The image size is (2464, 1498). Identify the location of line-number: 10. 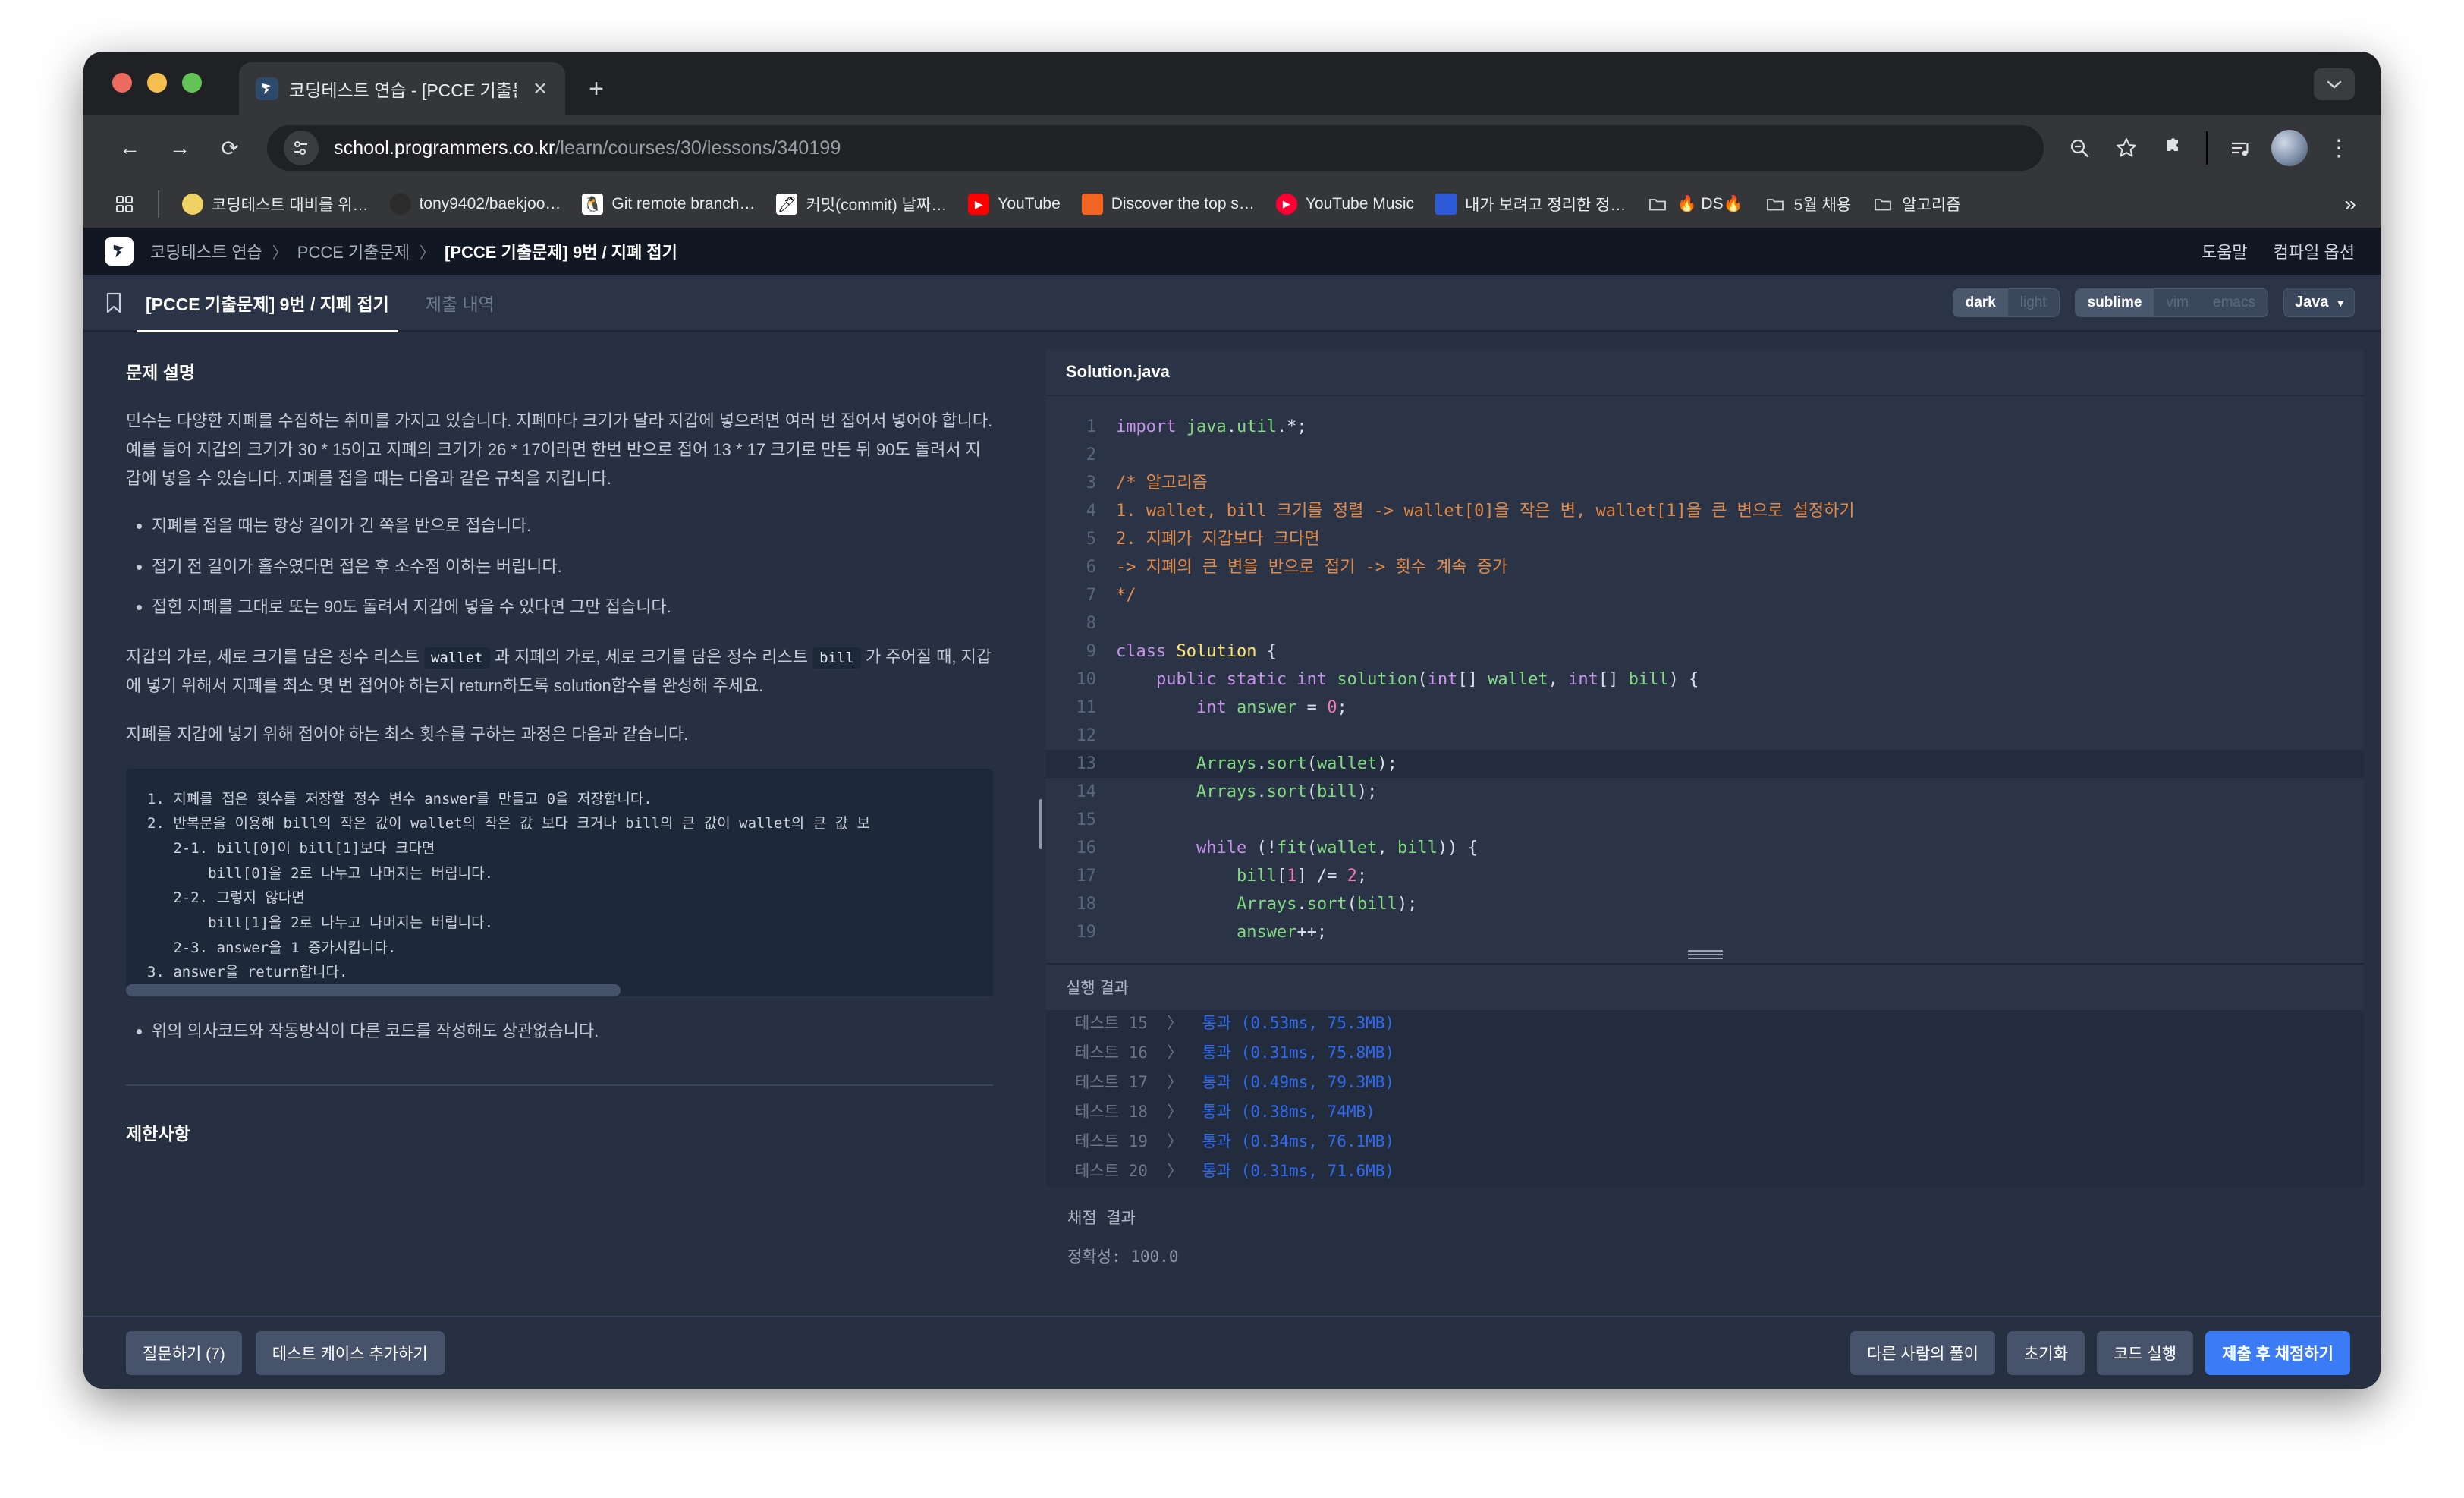
(1086, 679).